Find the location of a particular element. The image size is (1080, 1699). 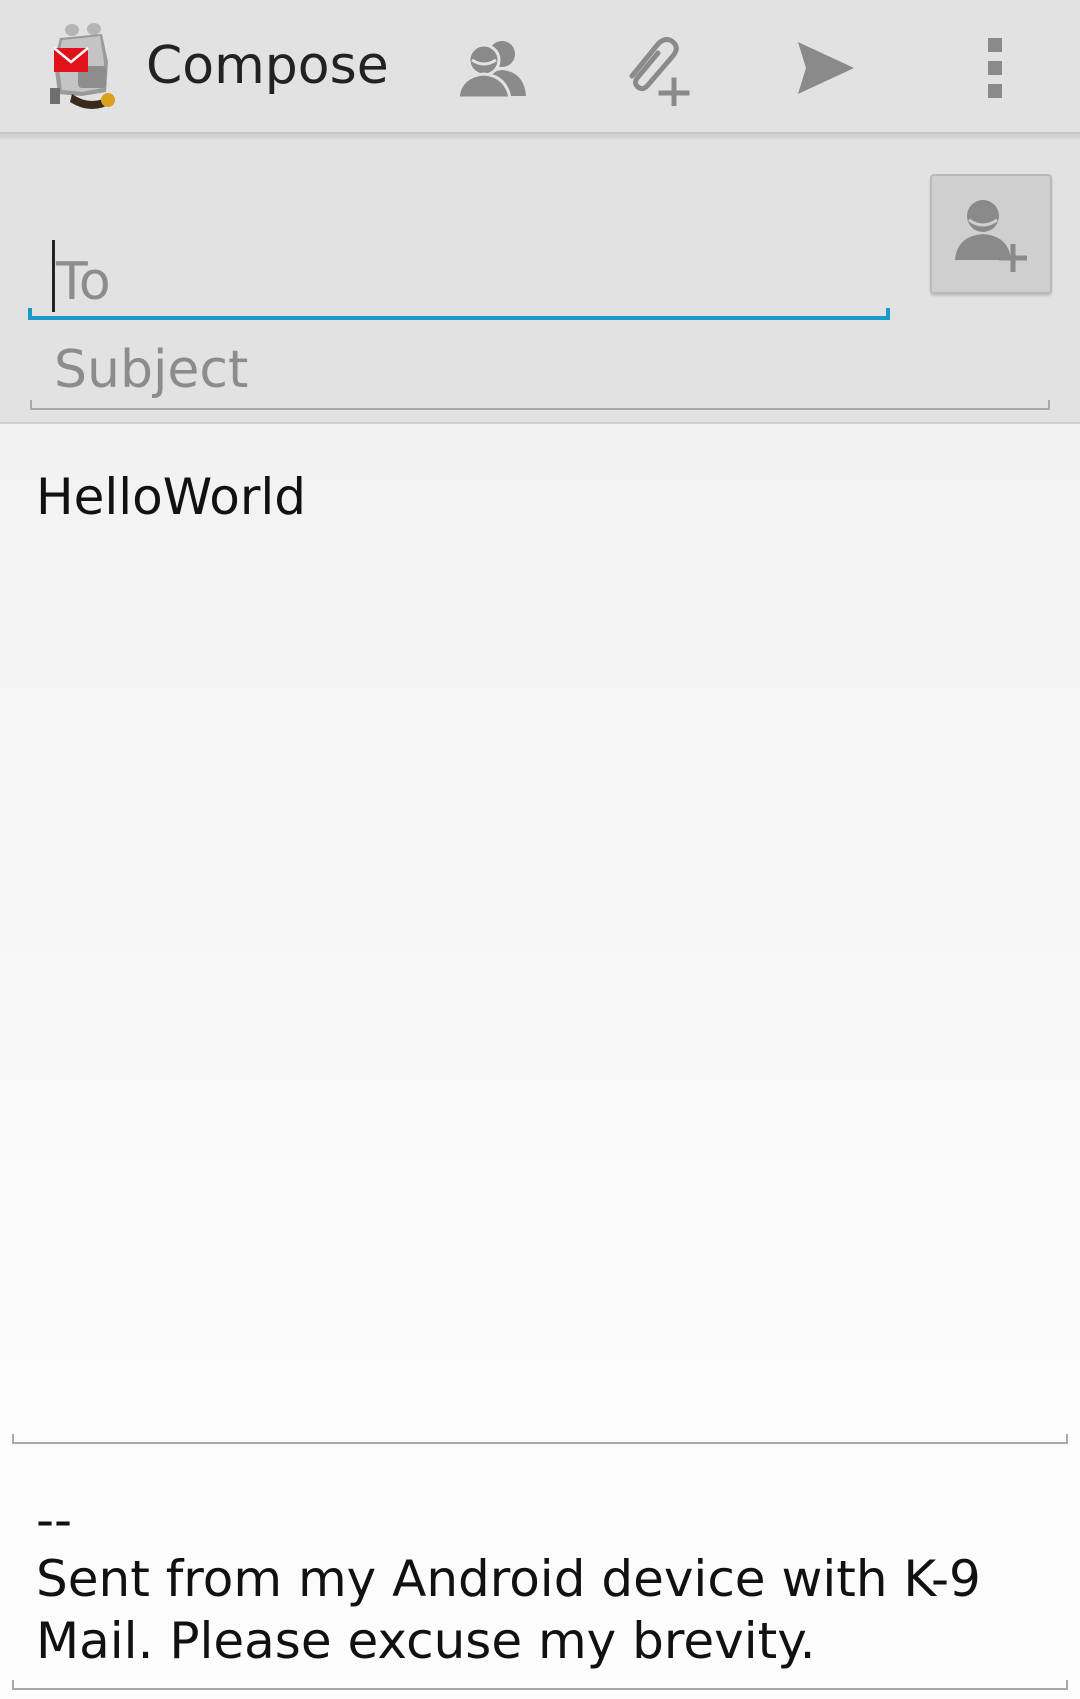

to-field: To is located at coordinates (459, 247).